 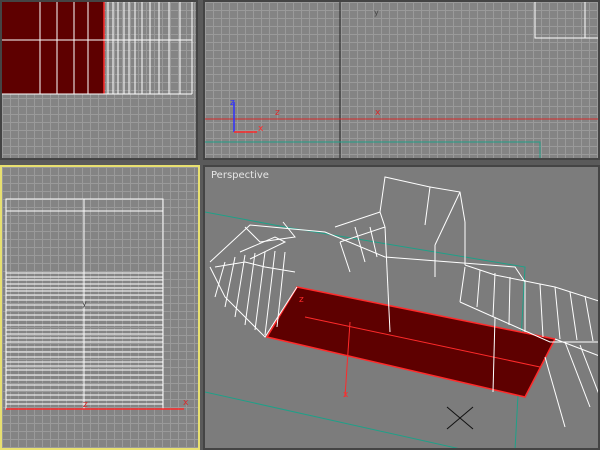 What do you see at coordinates (84, 303) in the screenshot?
I see `axis-y-label-front: y` at bounding box center [84, 303].